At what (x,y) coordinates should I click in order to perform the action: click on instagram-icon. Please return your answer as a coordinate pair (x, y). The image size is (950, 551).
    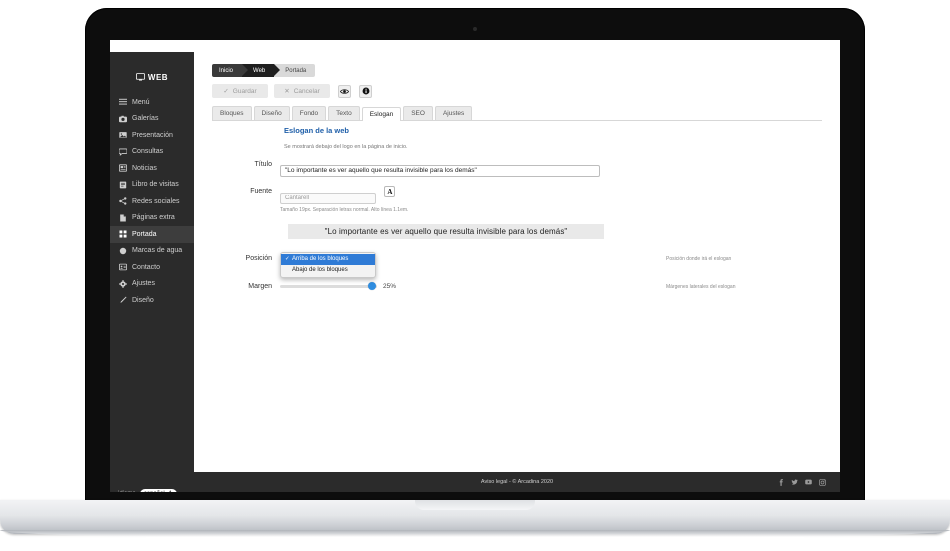
    Looking at the image, I should click on (822, 482).